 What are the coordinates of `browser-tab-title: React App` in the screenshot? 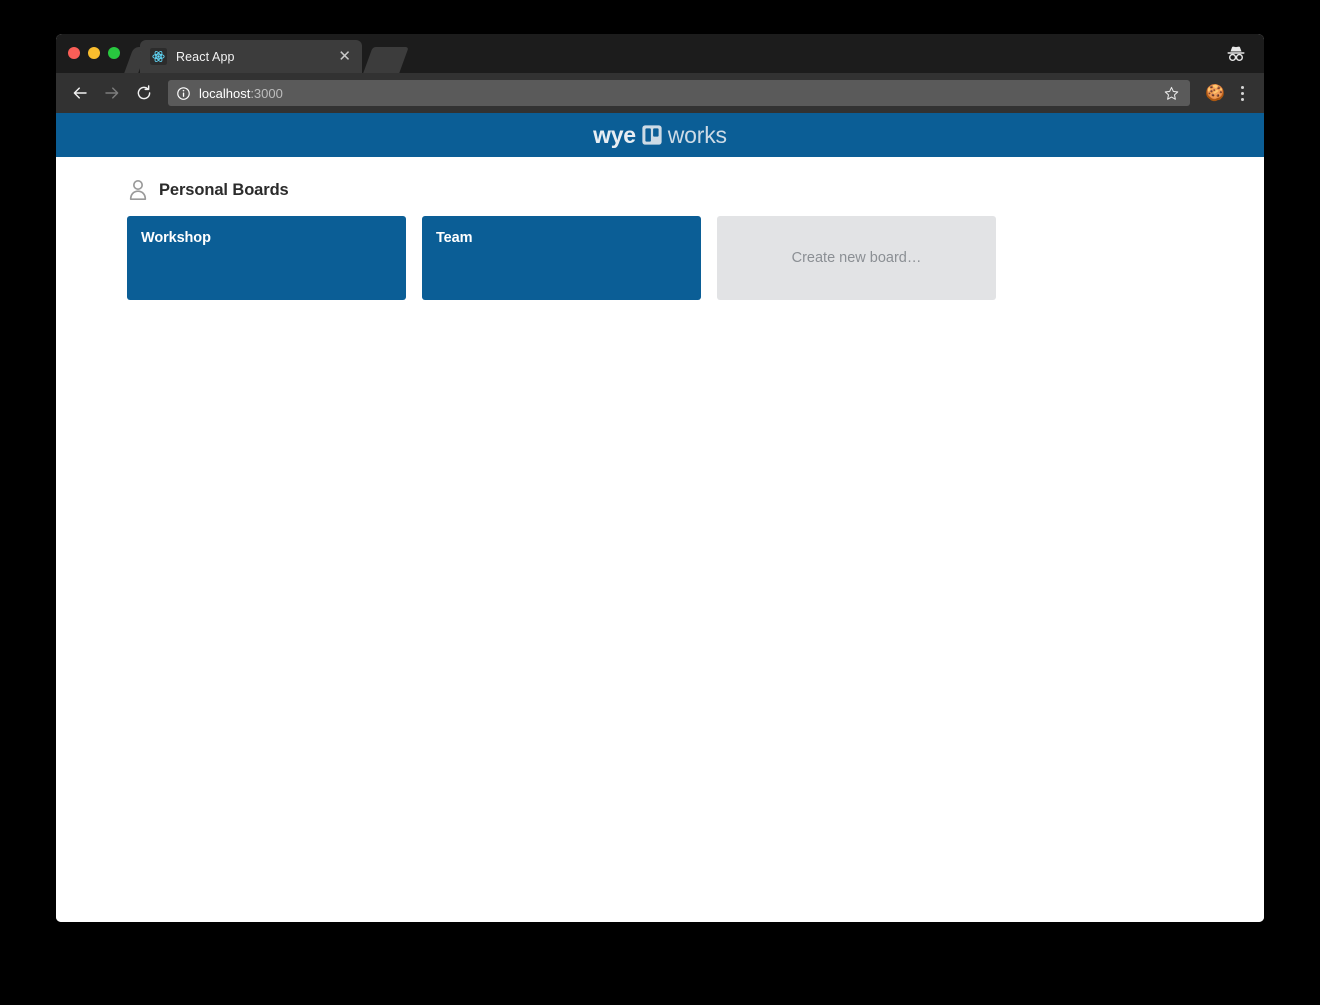 It's located at (205, 56).